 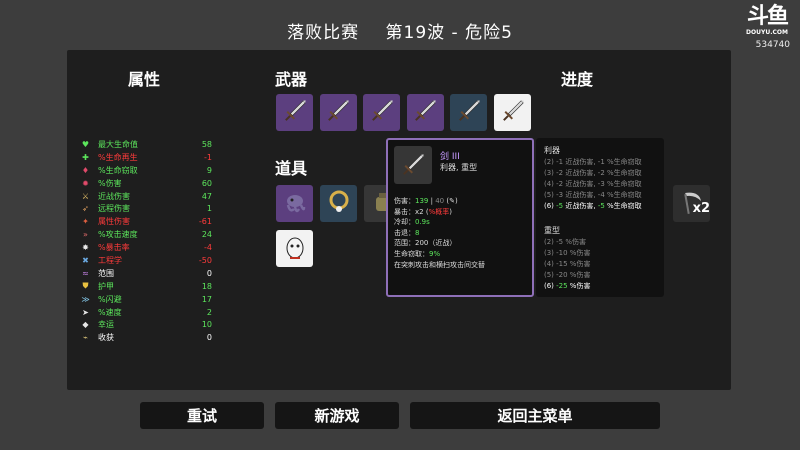 I want to click on stat-row: ➶ 远程伤害 1, so click(x=146, y=208).